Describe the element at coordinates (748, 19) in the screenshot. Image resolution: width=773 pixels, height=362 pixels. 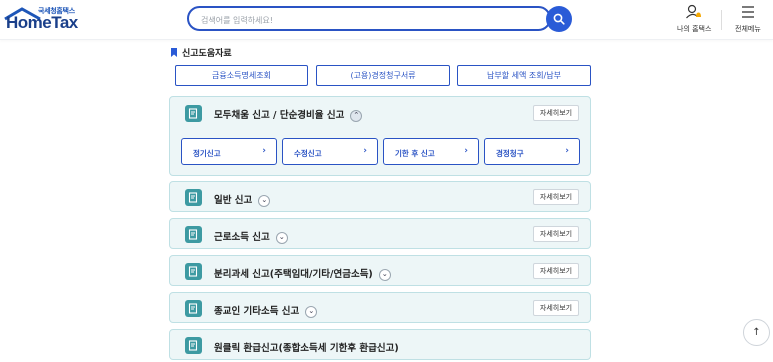
I see `all-menu-button: 전체메뉴` at that location.